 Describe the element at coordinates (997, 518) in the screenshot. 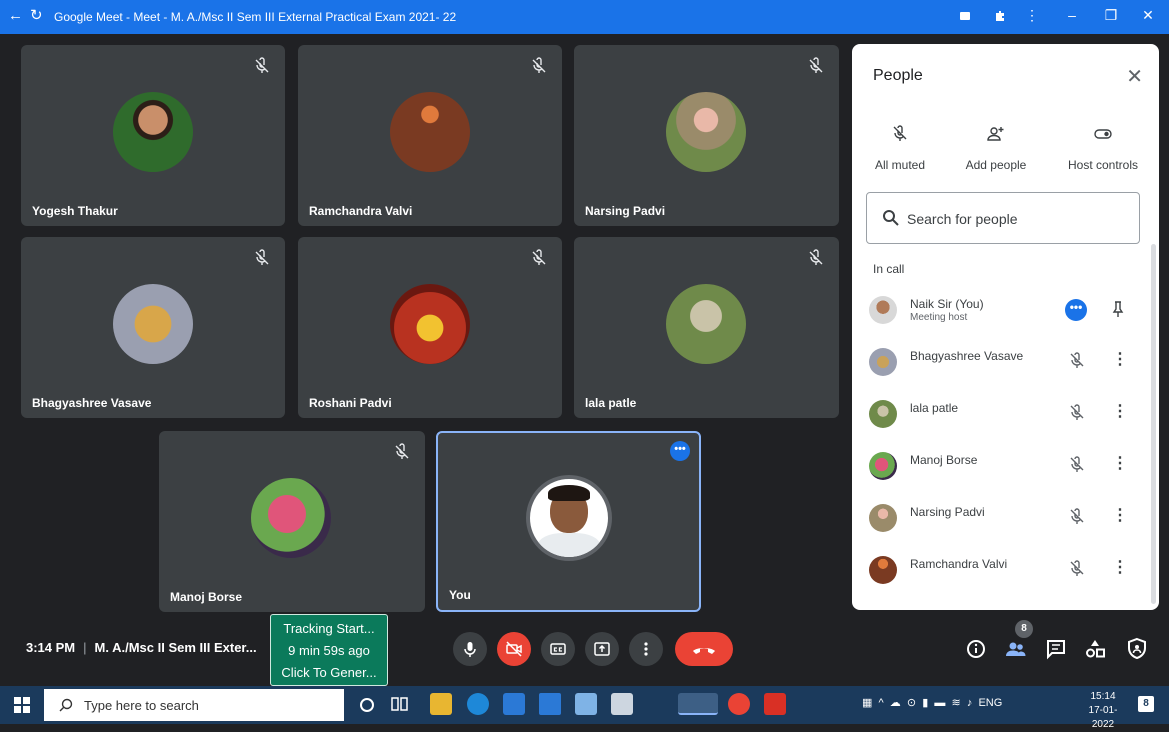

I see `participant-row: Narsing Padvi ⋮` at that location.